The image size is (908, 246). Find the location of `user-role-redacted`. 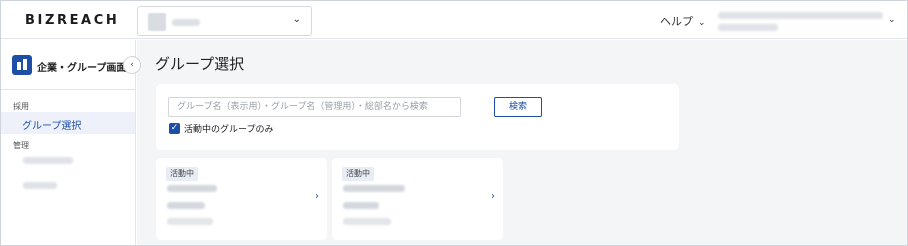

user-role-redacted is located at coordinates (748, 27).